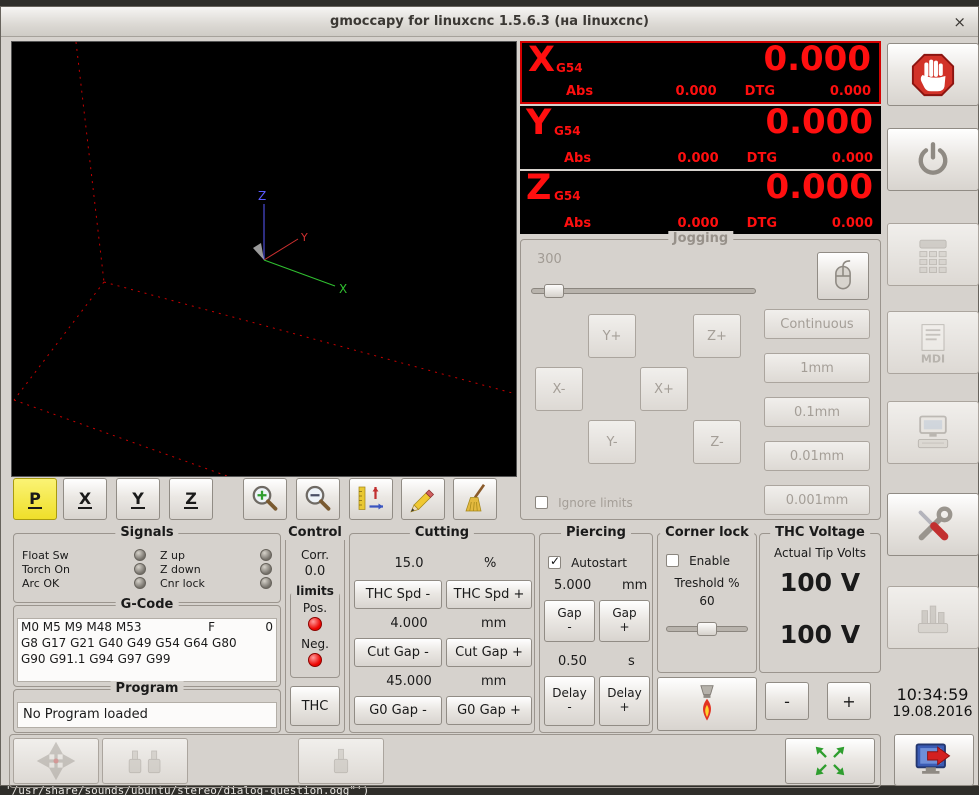 This screenshot has height=795, width=979. I want to click on button-label: +, so click(849, 701).